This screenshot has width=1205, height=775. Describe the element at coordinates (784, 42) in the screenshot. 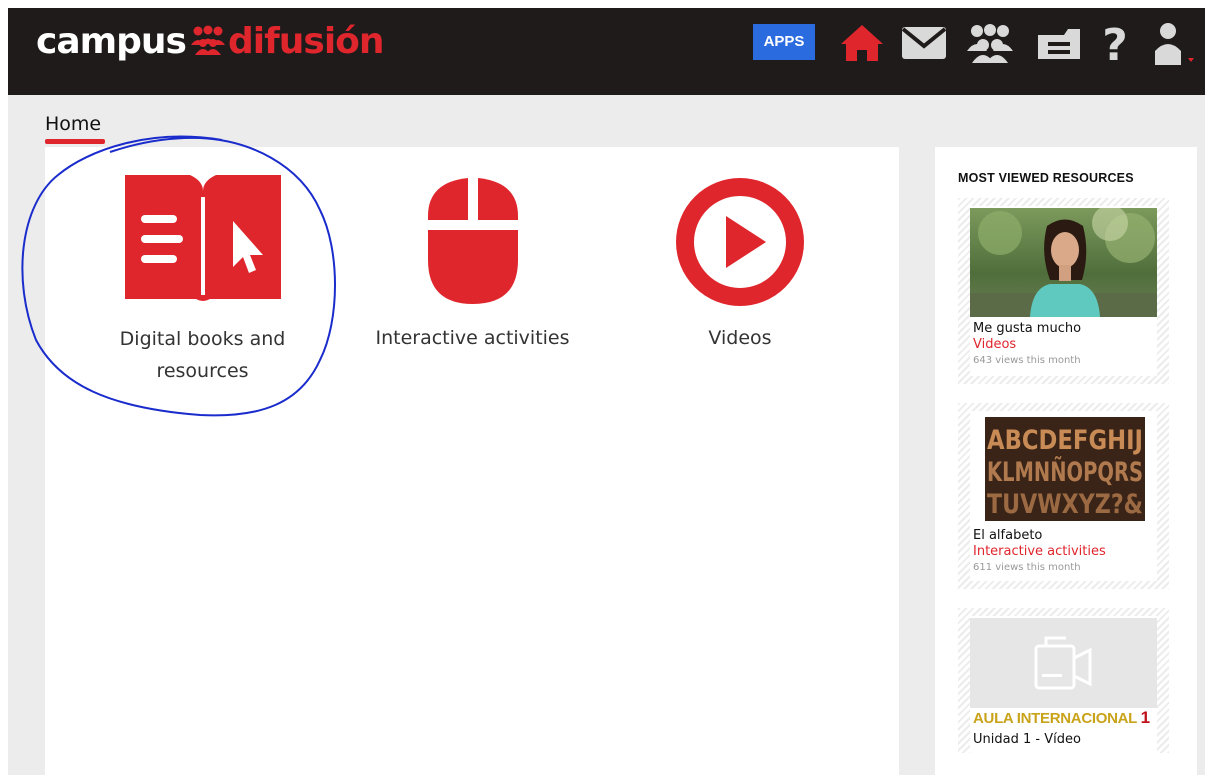

I see `apps-button: APPS` at that location.